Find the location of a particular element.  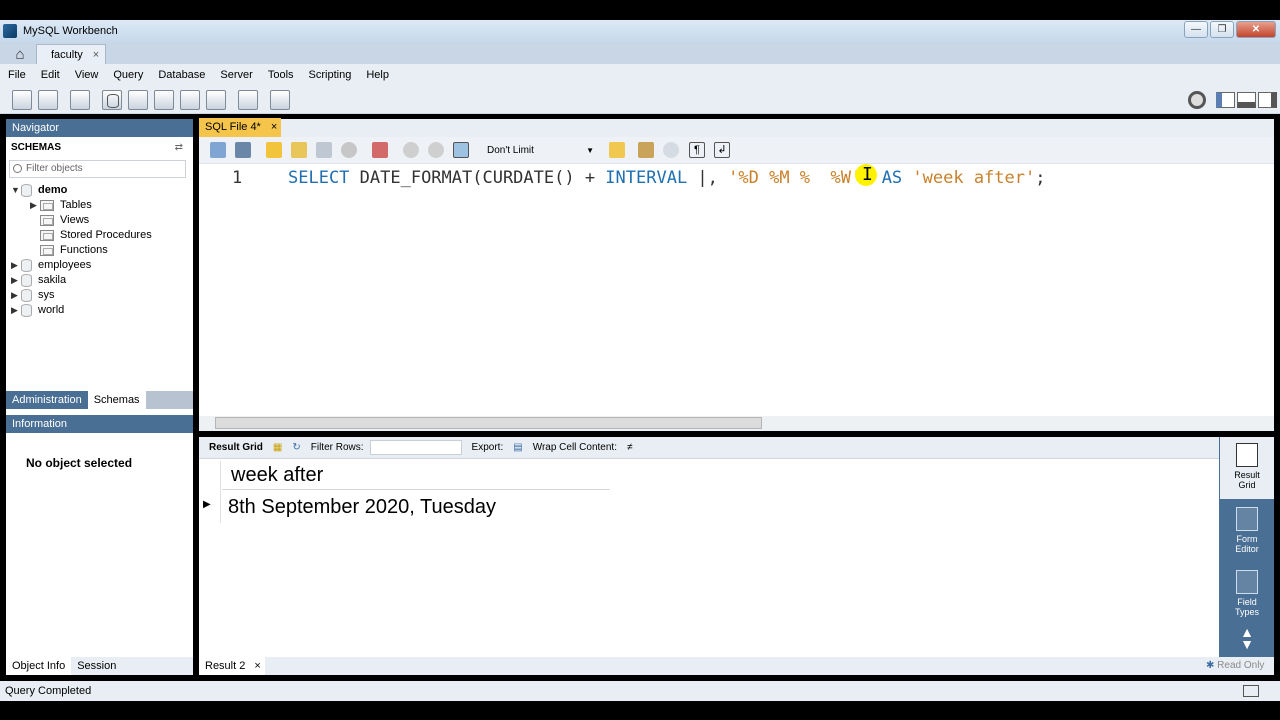

tab-session: Session is located at coordinates (96, 666).